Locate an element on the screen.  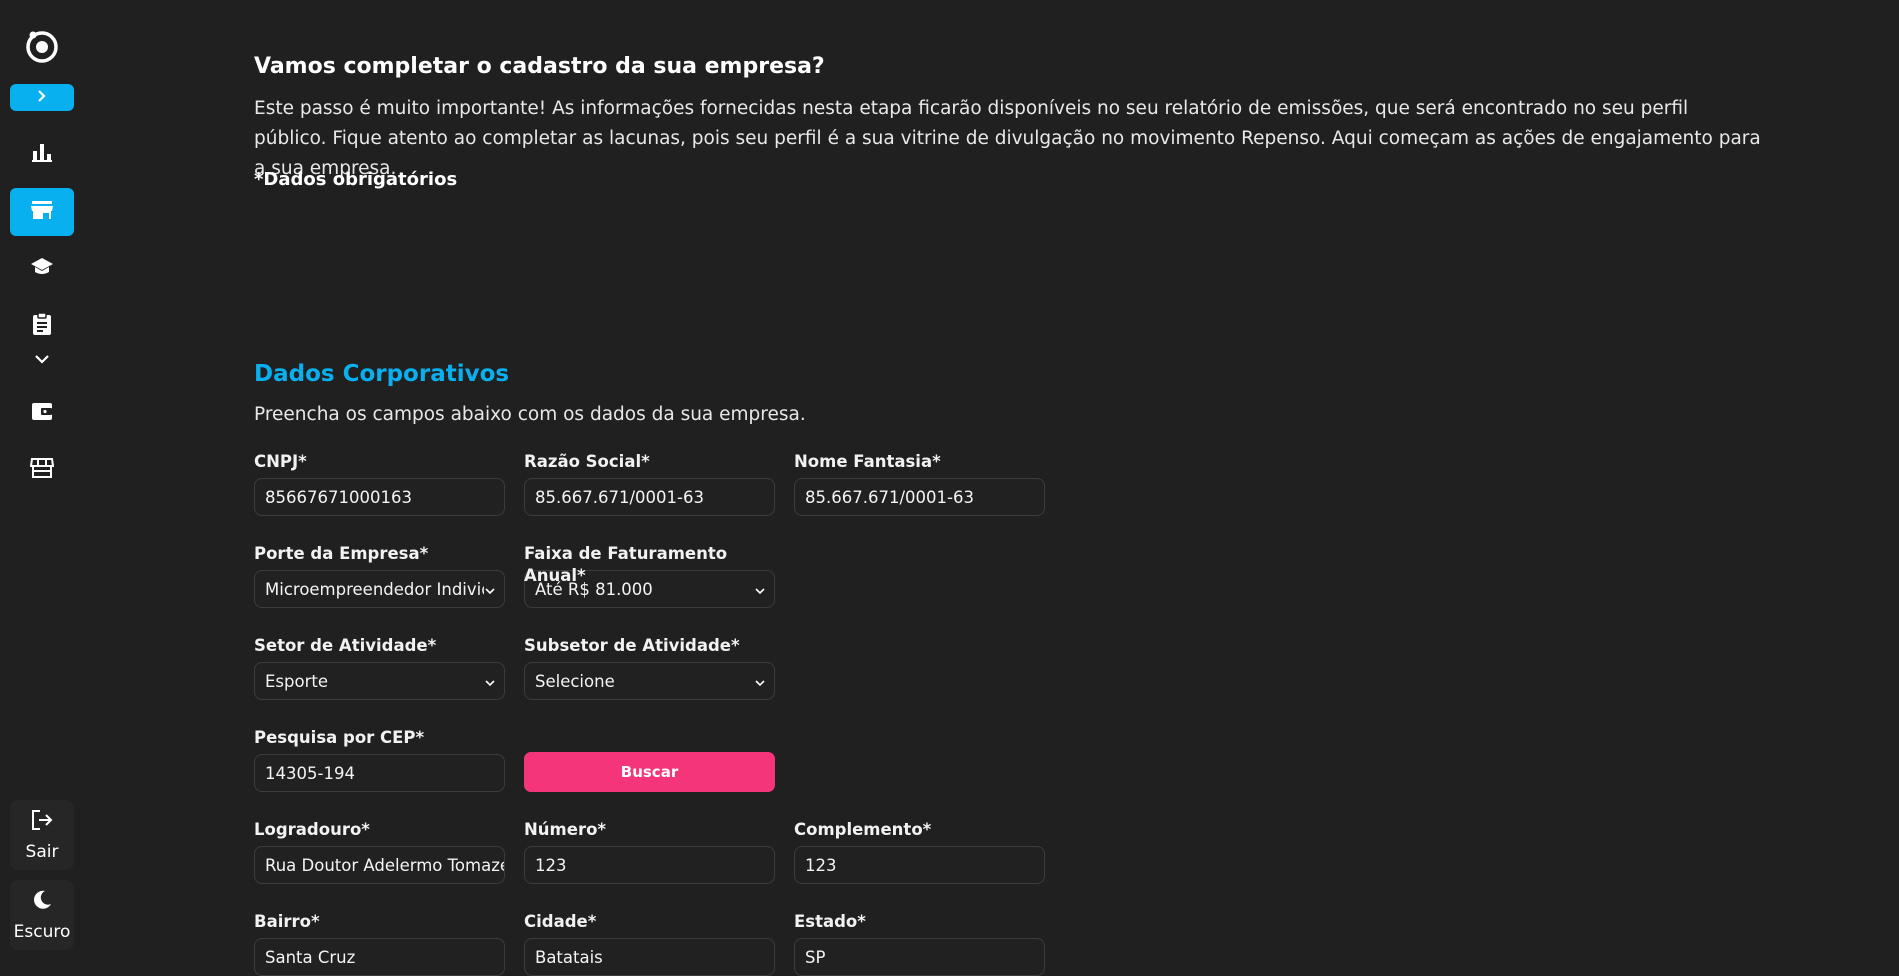
cidade-field: Cidade* Batatais is located at coordinates (649, 943).